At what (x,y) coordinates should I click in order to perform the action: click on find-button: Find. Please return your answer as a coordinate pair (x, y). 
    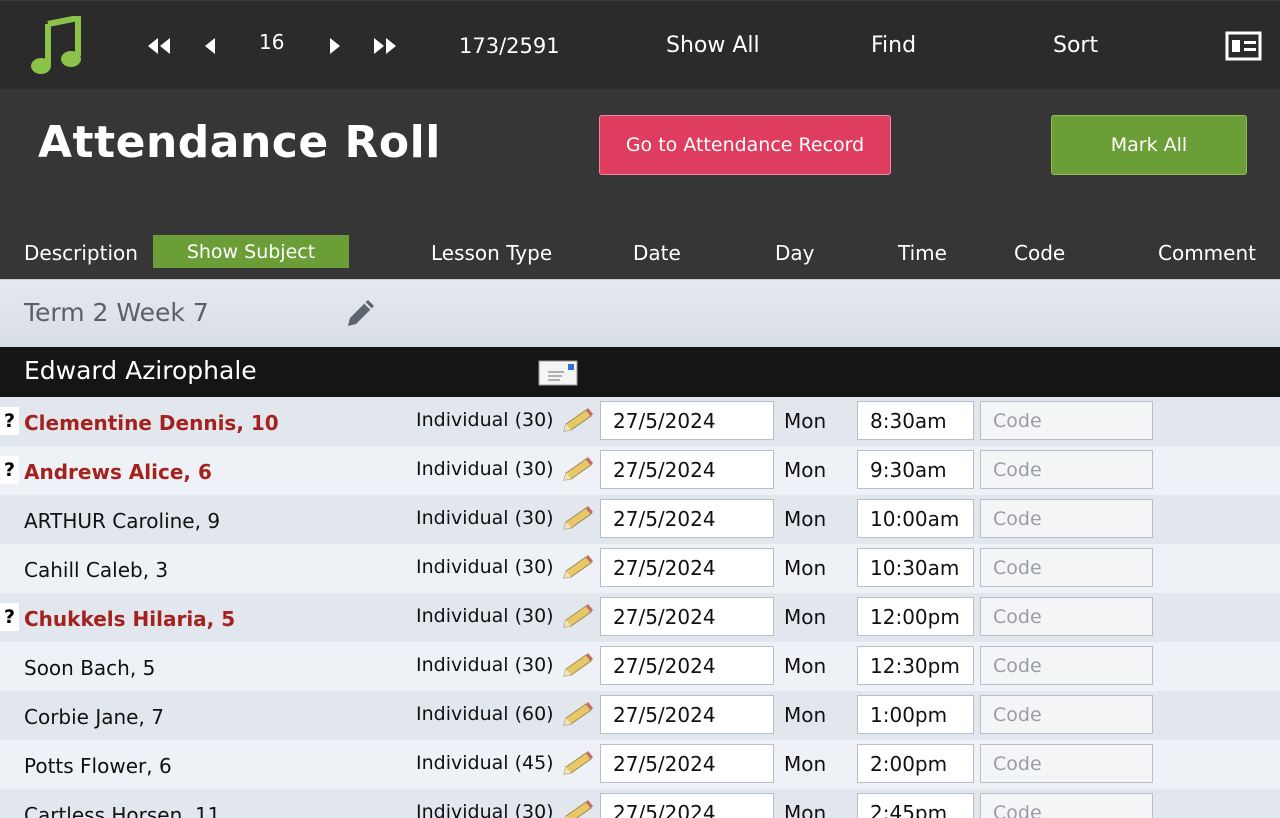
    Looking at the image, I should click on (893, 45).